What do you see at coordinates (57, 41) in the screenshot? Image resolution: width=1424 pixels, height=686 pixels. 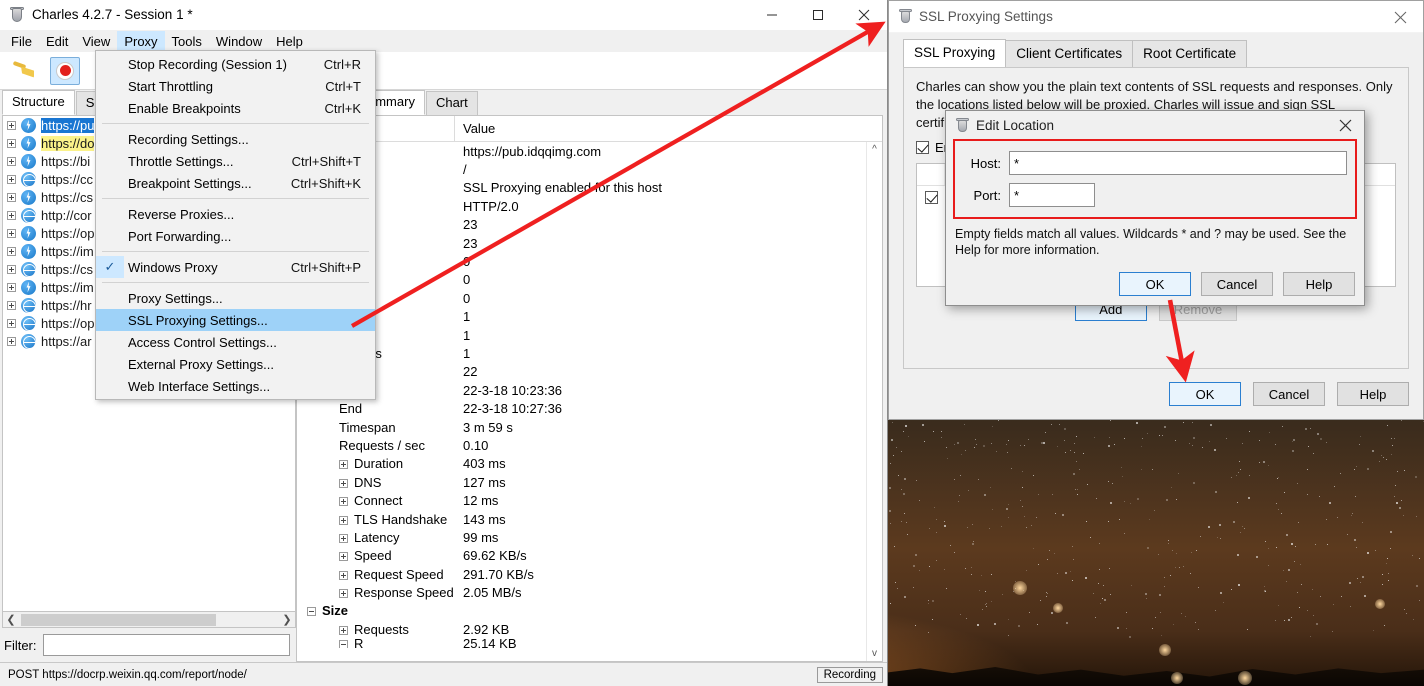 I see `menu-edit: Edit` at bounding box center [57, 41].